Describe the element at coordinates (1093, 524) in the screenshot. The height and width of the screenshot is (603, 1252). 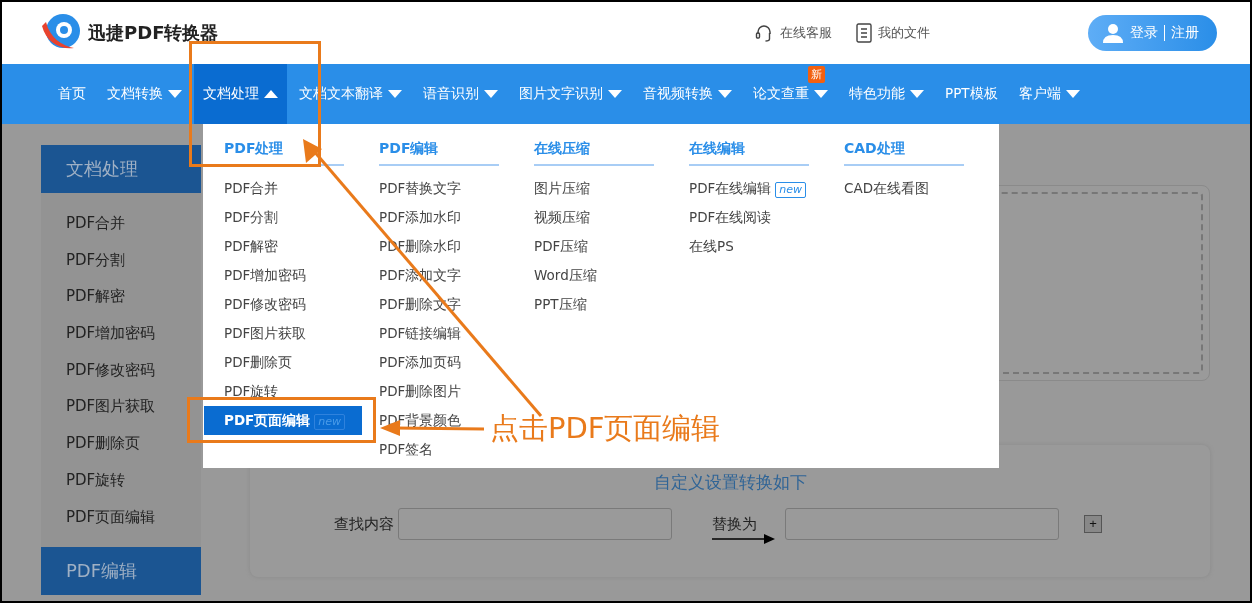
I see `add-button: +` at that location.